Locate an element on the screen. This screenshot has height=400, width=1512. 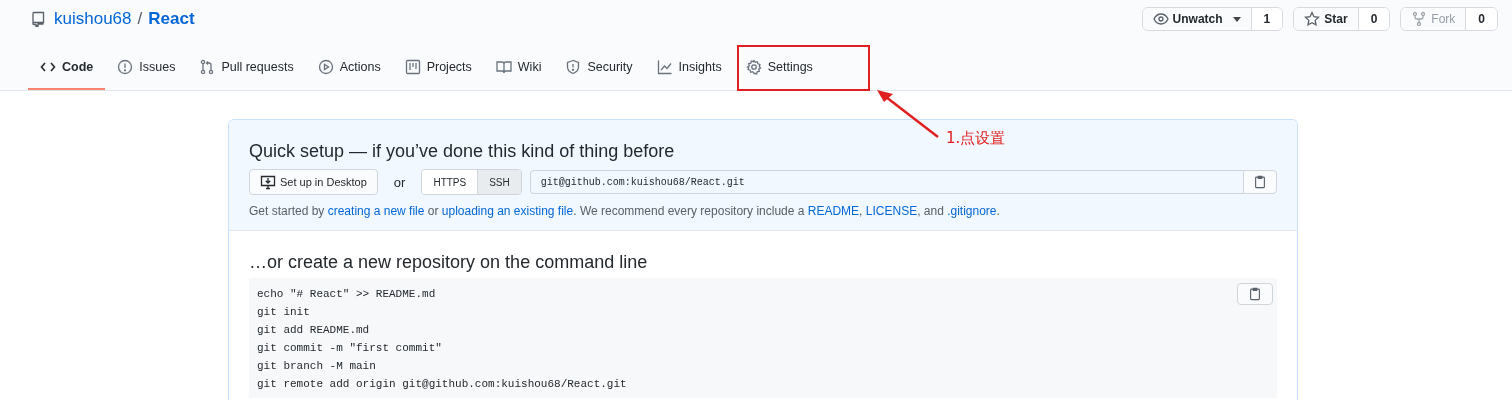
clone-url-field: git@github.com:kuishou68/React.git is located at coordinates (886, 182).